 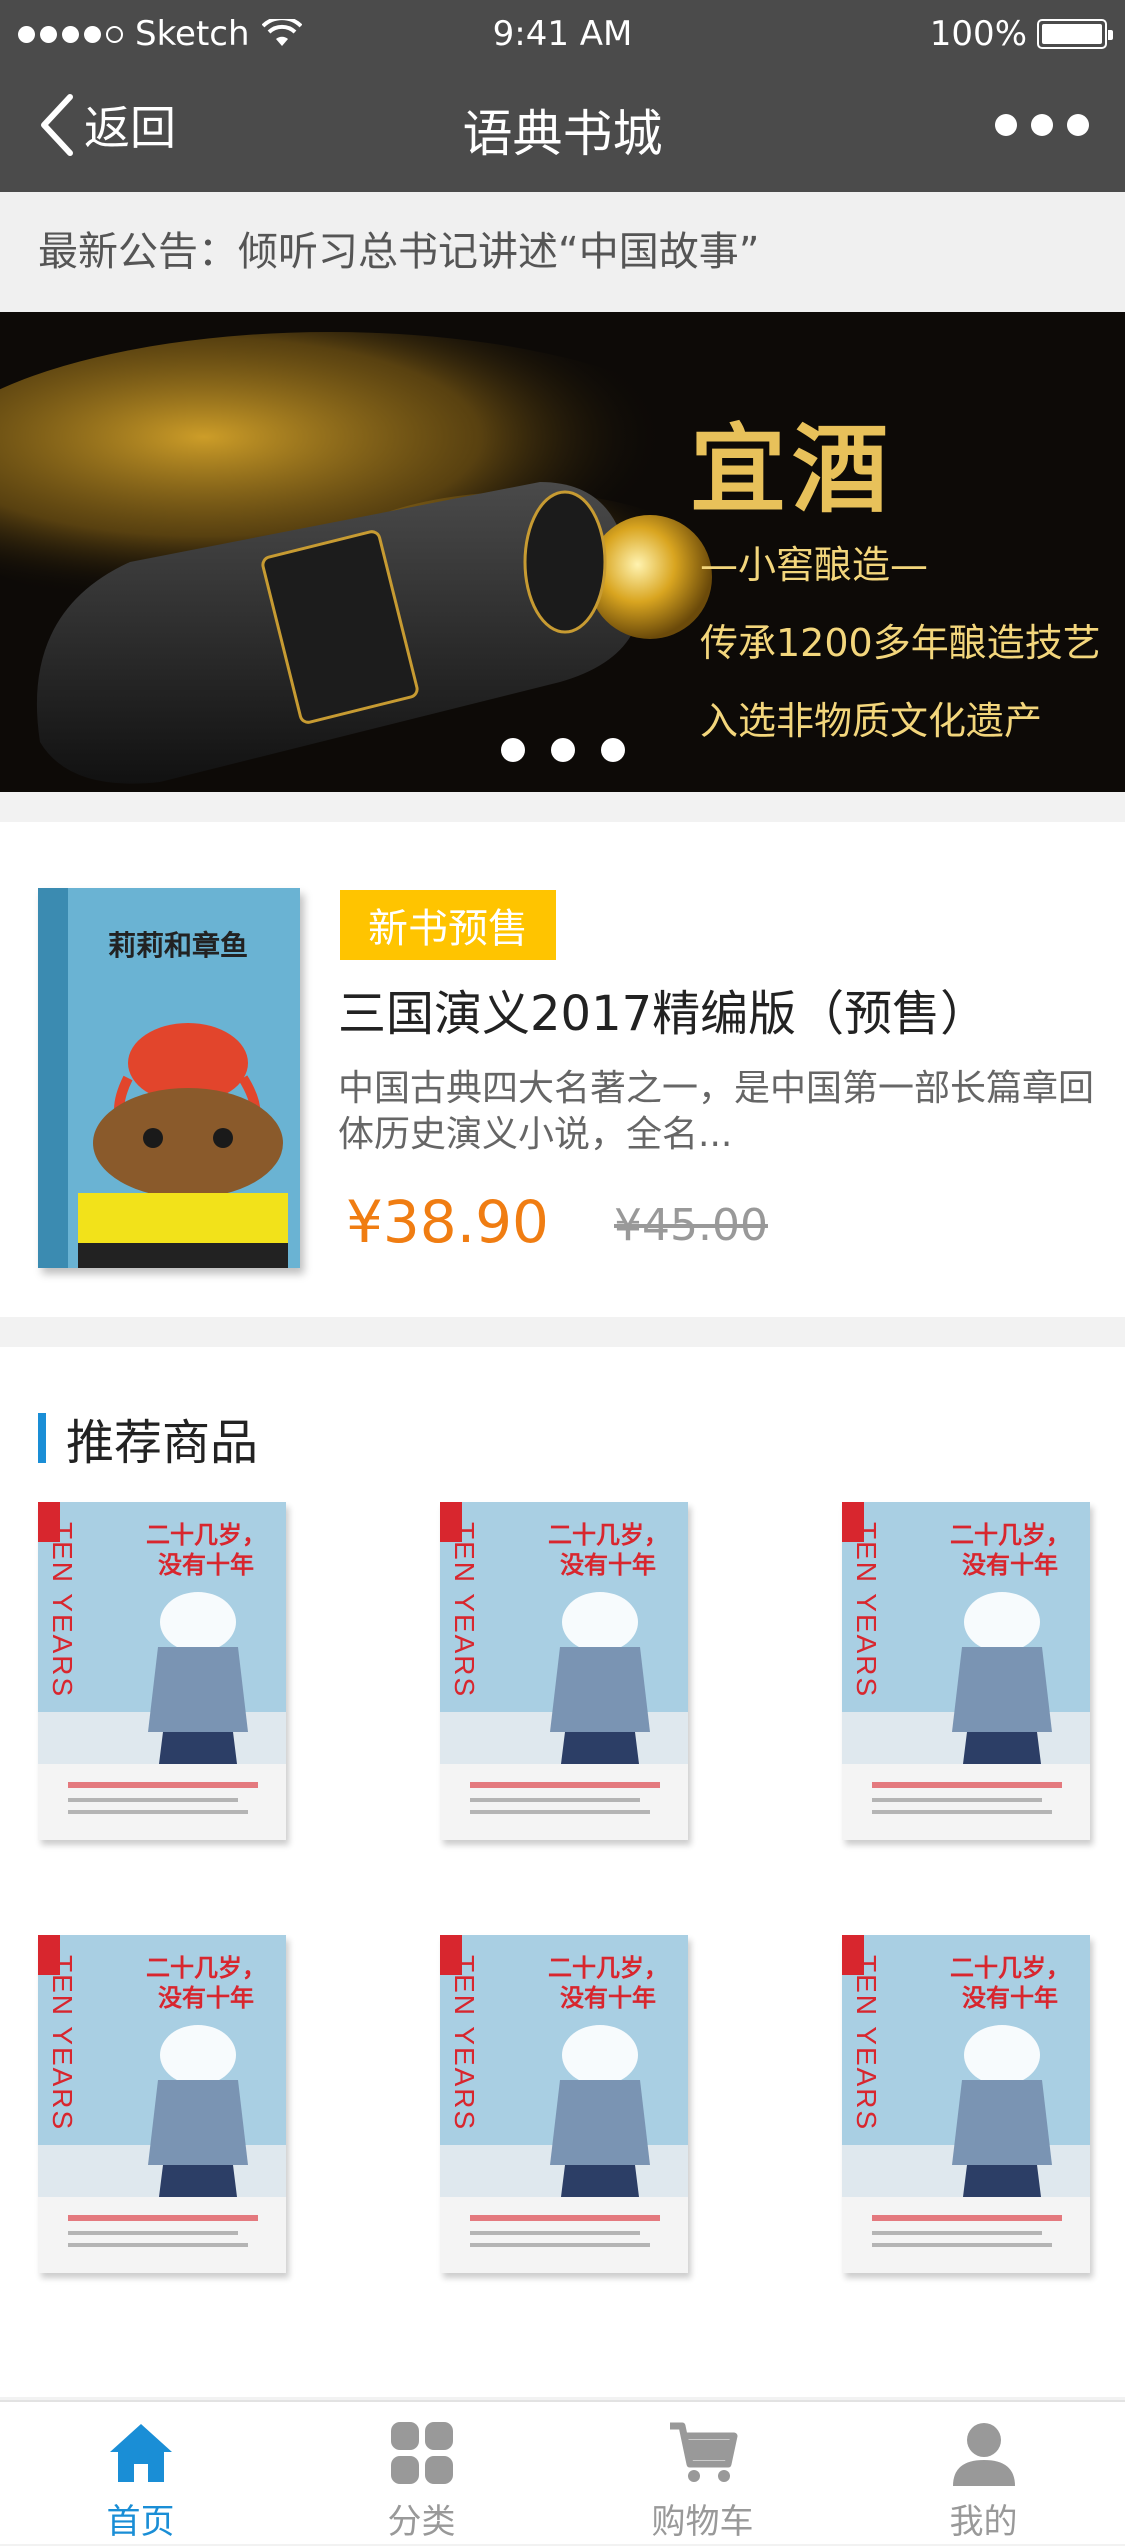 I want to click on banner-title: 宜酒, so click(x=792, y=469).